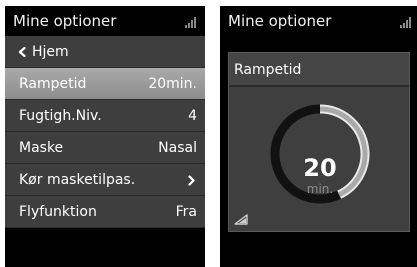  Describe the element at coordinates (60, 116) in the screenshot. I see `menu-item-label: Fugtigh.Niv.` at that location.